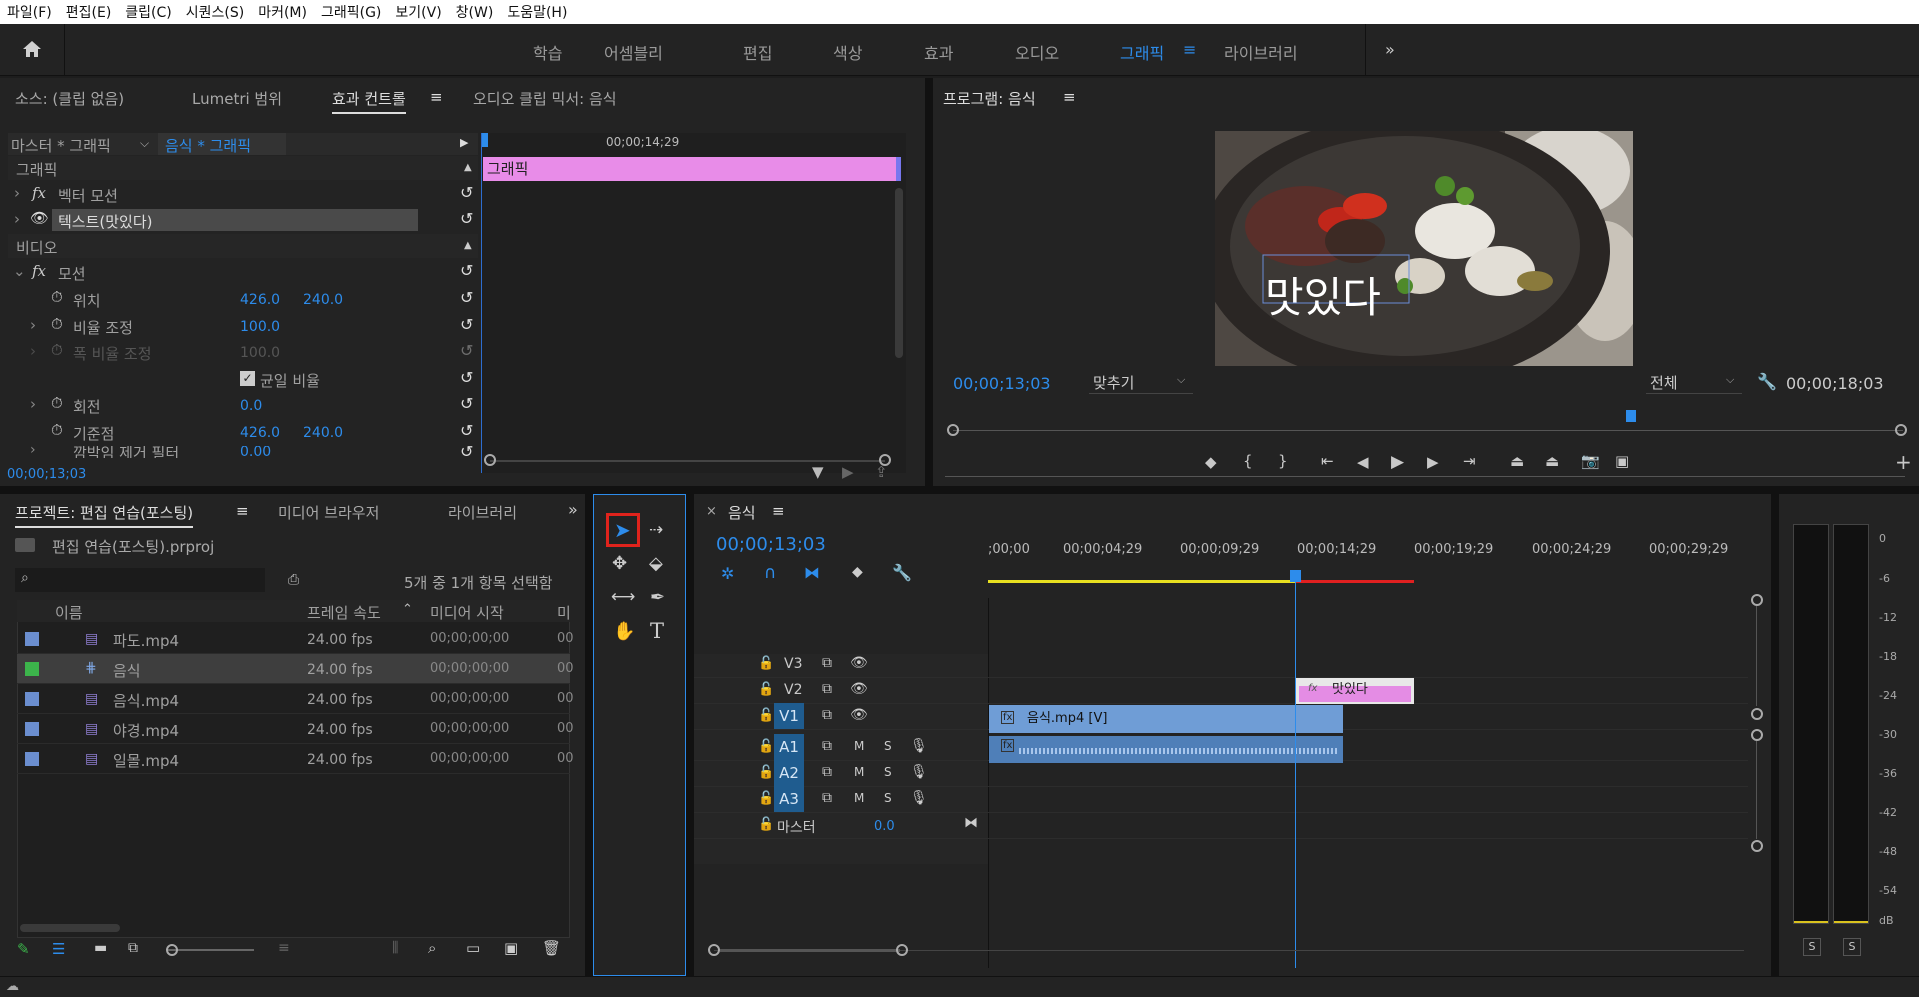  Describe the element at coordinates (1002, 383) in the screenshot. I see `program-timecode: 00;00;13;03` at that location.